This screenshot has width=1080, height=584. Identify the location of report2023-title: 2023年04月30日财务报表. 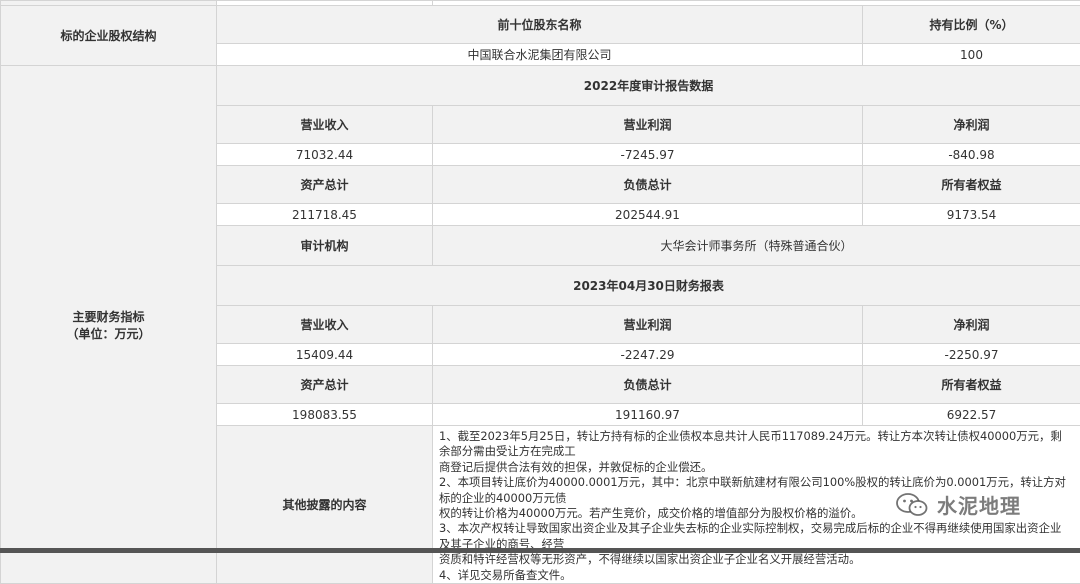
(648, 286).